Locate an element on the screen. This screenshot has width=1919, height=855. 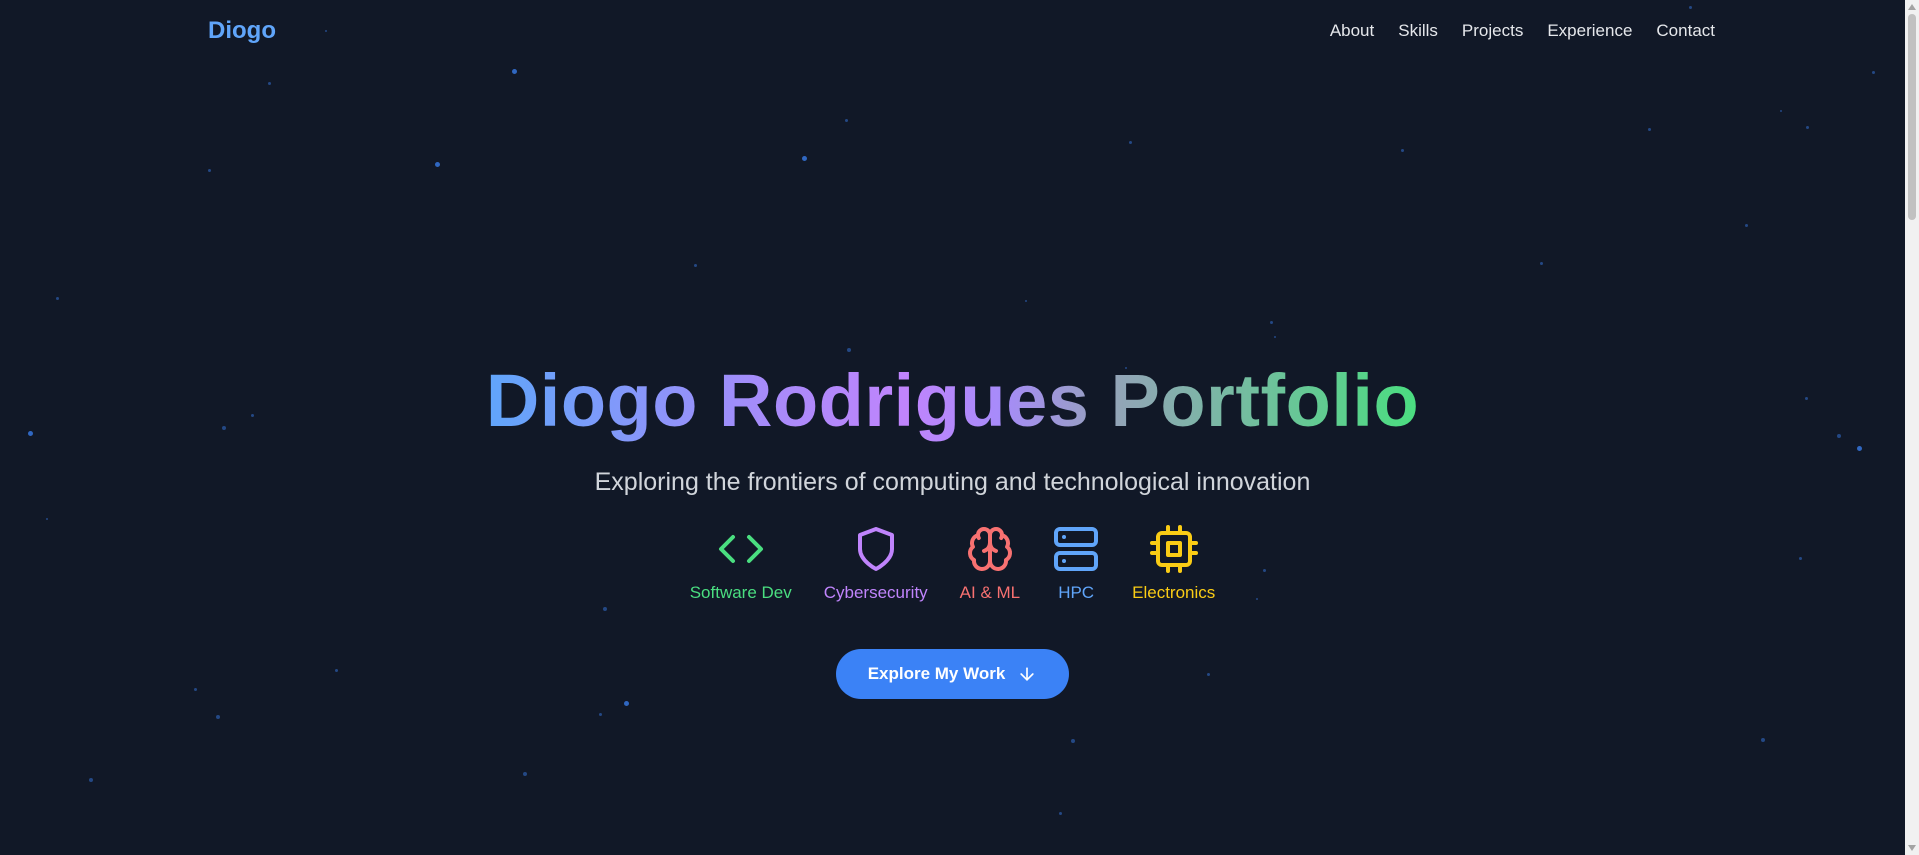
hero-title: Diogo Rodrigues Portfolio is located at coordinates (952, 400).